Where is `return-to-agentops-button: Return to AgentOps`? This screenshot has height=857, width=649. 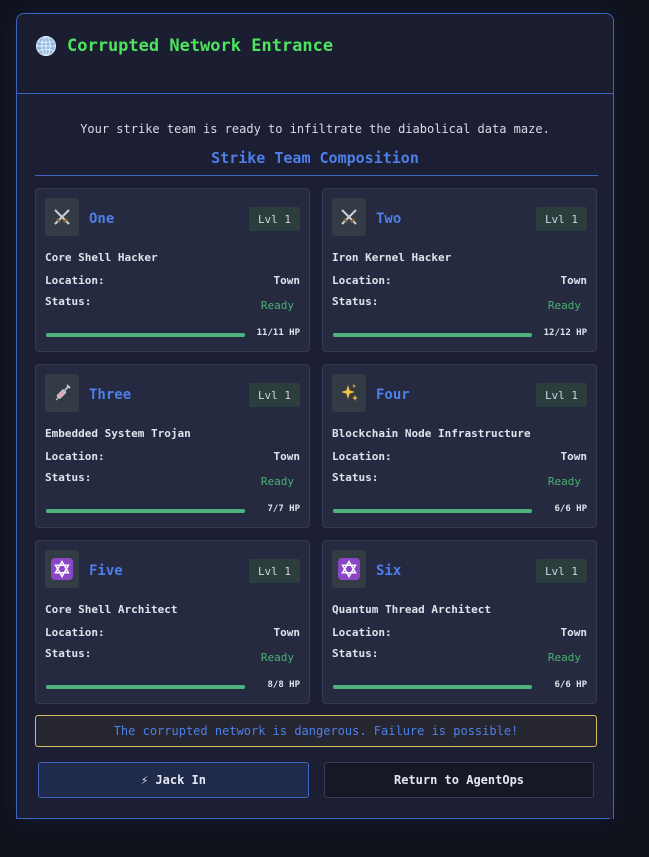
return-to-agentops-button: Return to AgentOps is located at coordinates (459, 780).